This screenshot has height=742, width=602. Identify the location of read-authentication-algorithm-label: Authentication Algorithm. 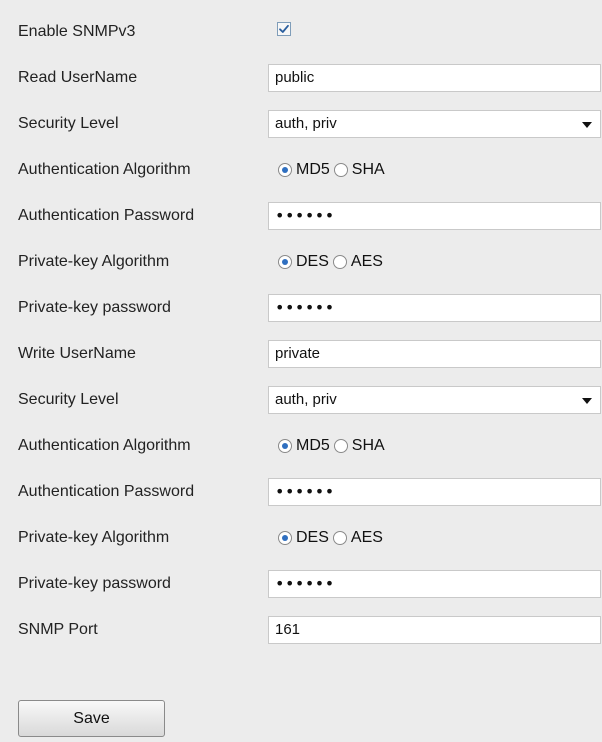
(104, 169).